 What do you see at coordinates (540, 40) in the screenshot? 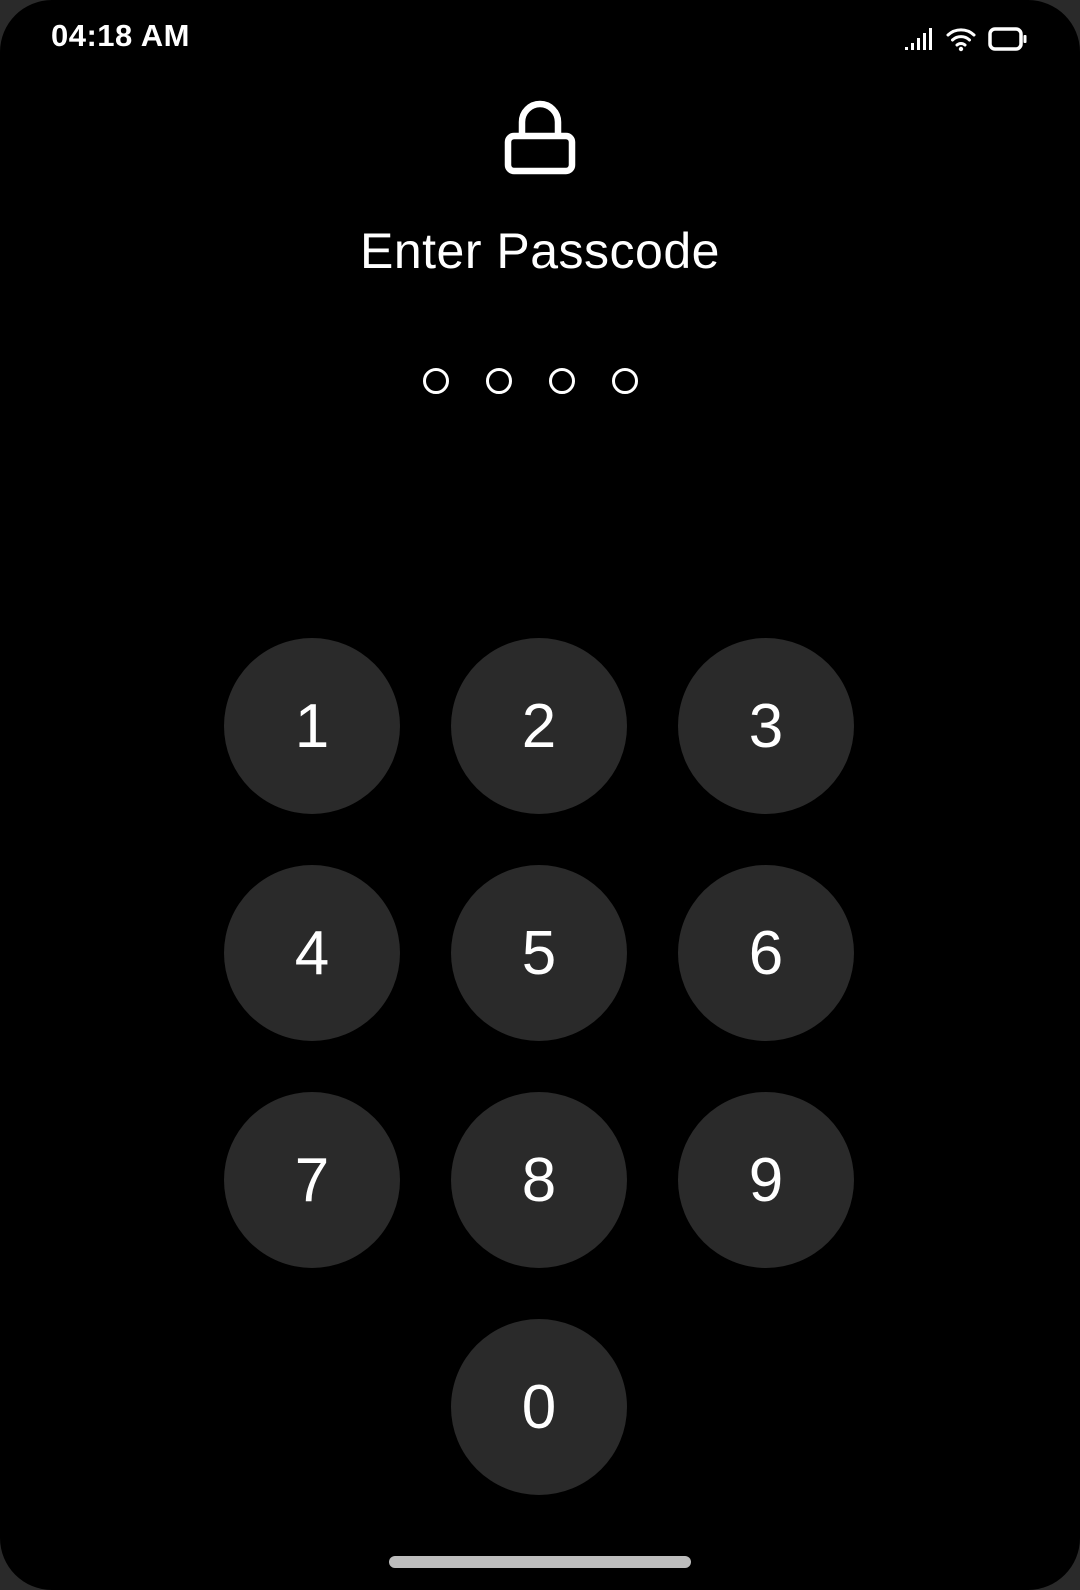
I see `status-bar: 04:18 AM` at bounding box center [540, 40].